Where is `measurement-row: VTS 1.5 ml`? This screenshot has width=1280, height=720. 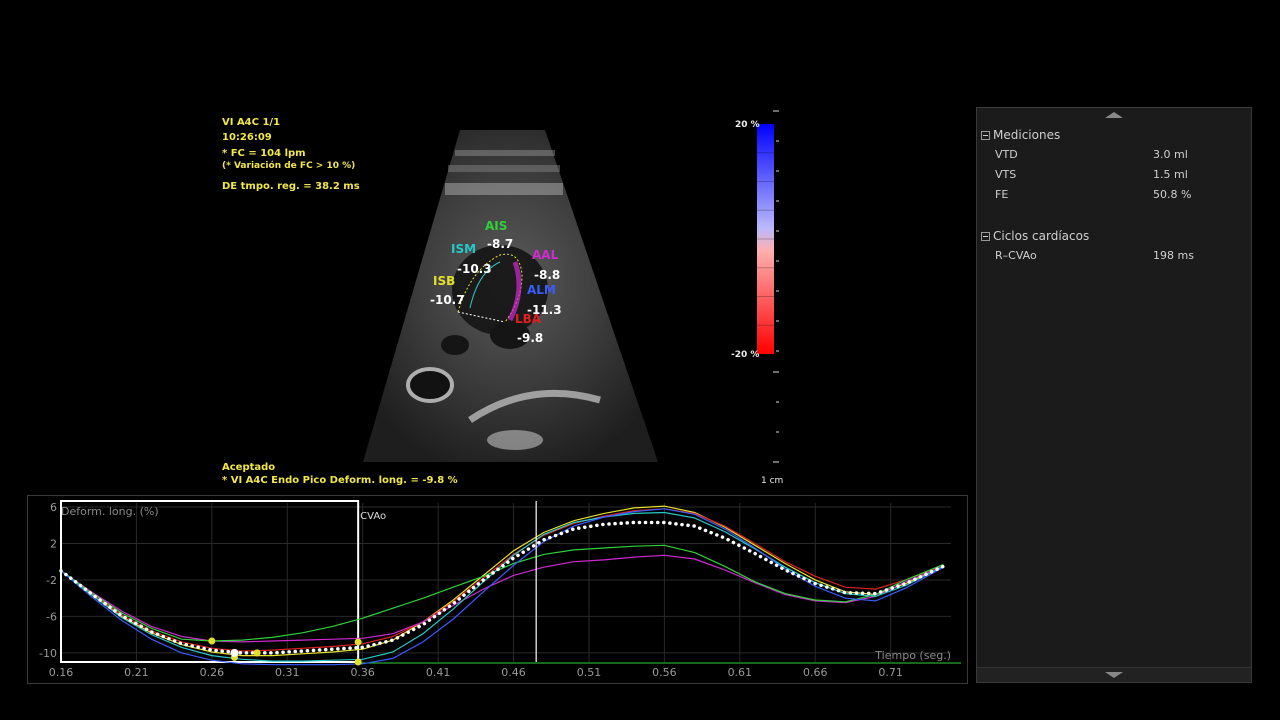
measurement-row: VTS 1.5 ml is located at coordinates (1091, 174).